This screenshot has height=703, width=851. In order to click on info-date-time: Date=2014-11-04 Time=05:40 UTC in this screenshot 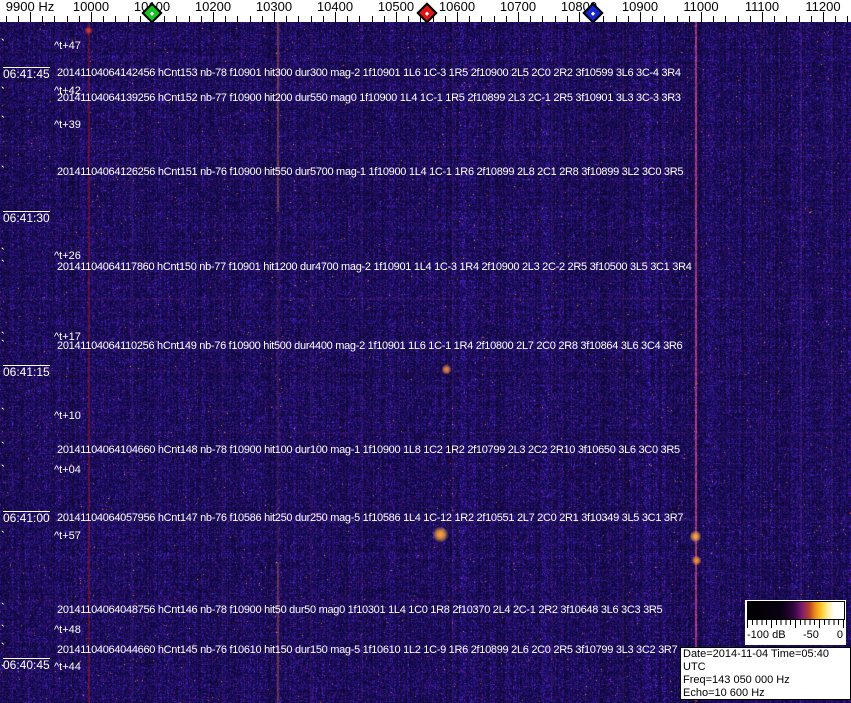, I will do `click(756, 660)`.